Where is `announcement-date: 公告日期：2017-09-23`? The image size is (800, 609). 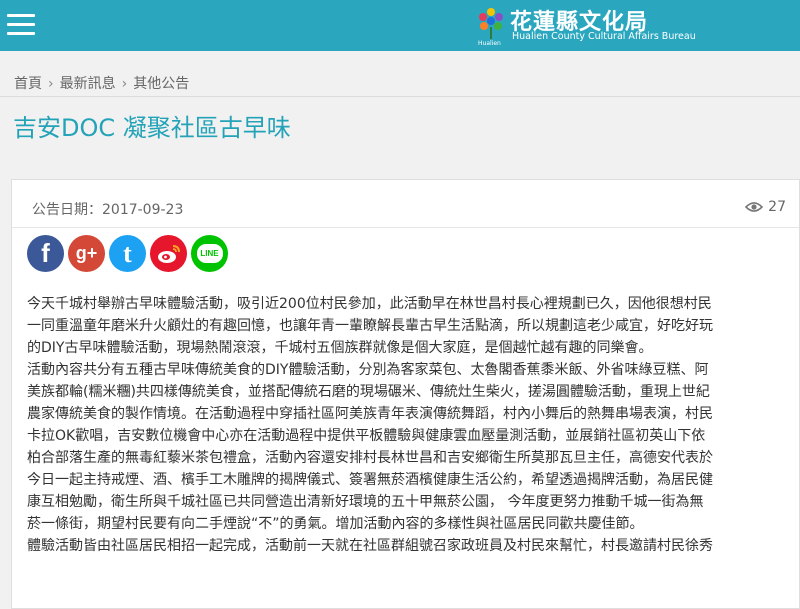 announcement-date: 公告日期：2017-09-23 is located at coordinates (108, 210).